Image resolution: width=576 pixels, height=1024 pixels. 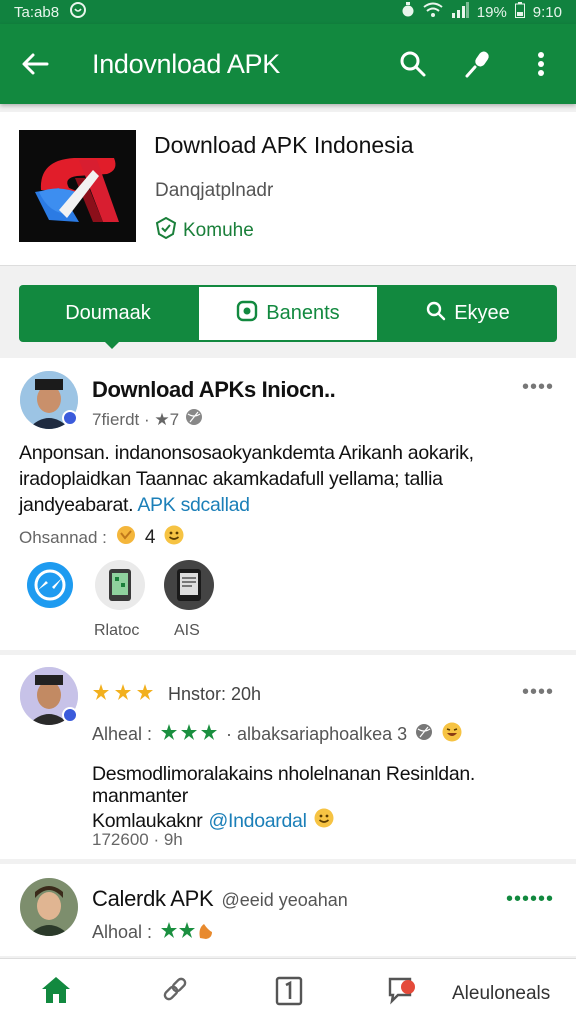 I want to click on post-body-text: jandyeabarat., so click(x=76, y=505).